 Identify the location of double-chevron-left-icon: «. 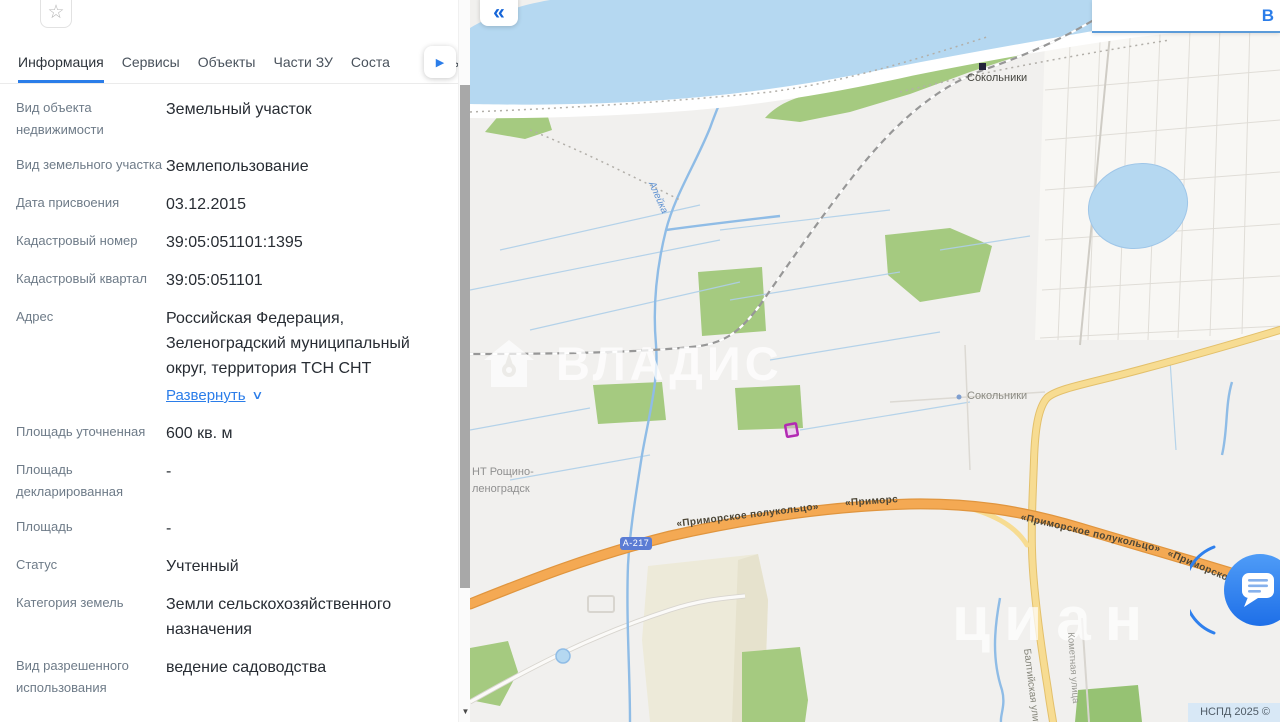
(499, 12).